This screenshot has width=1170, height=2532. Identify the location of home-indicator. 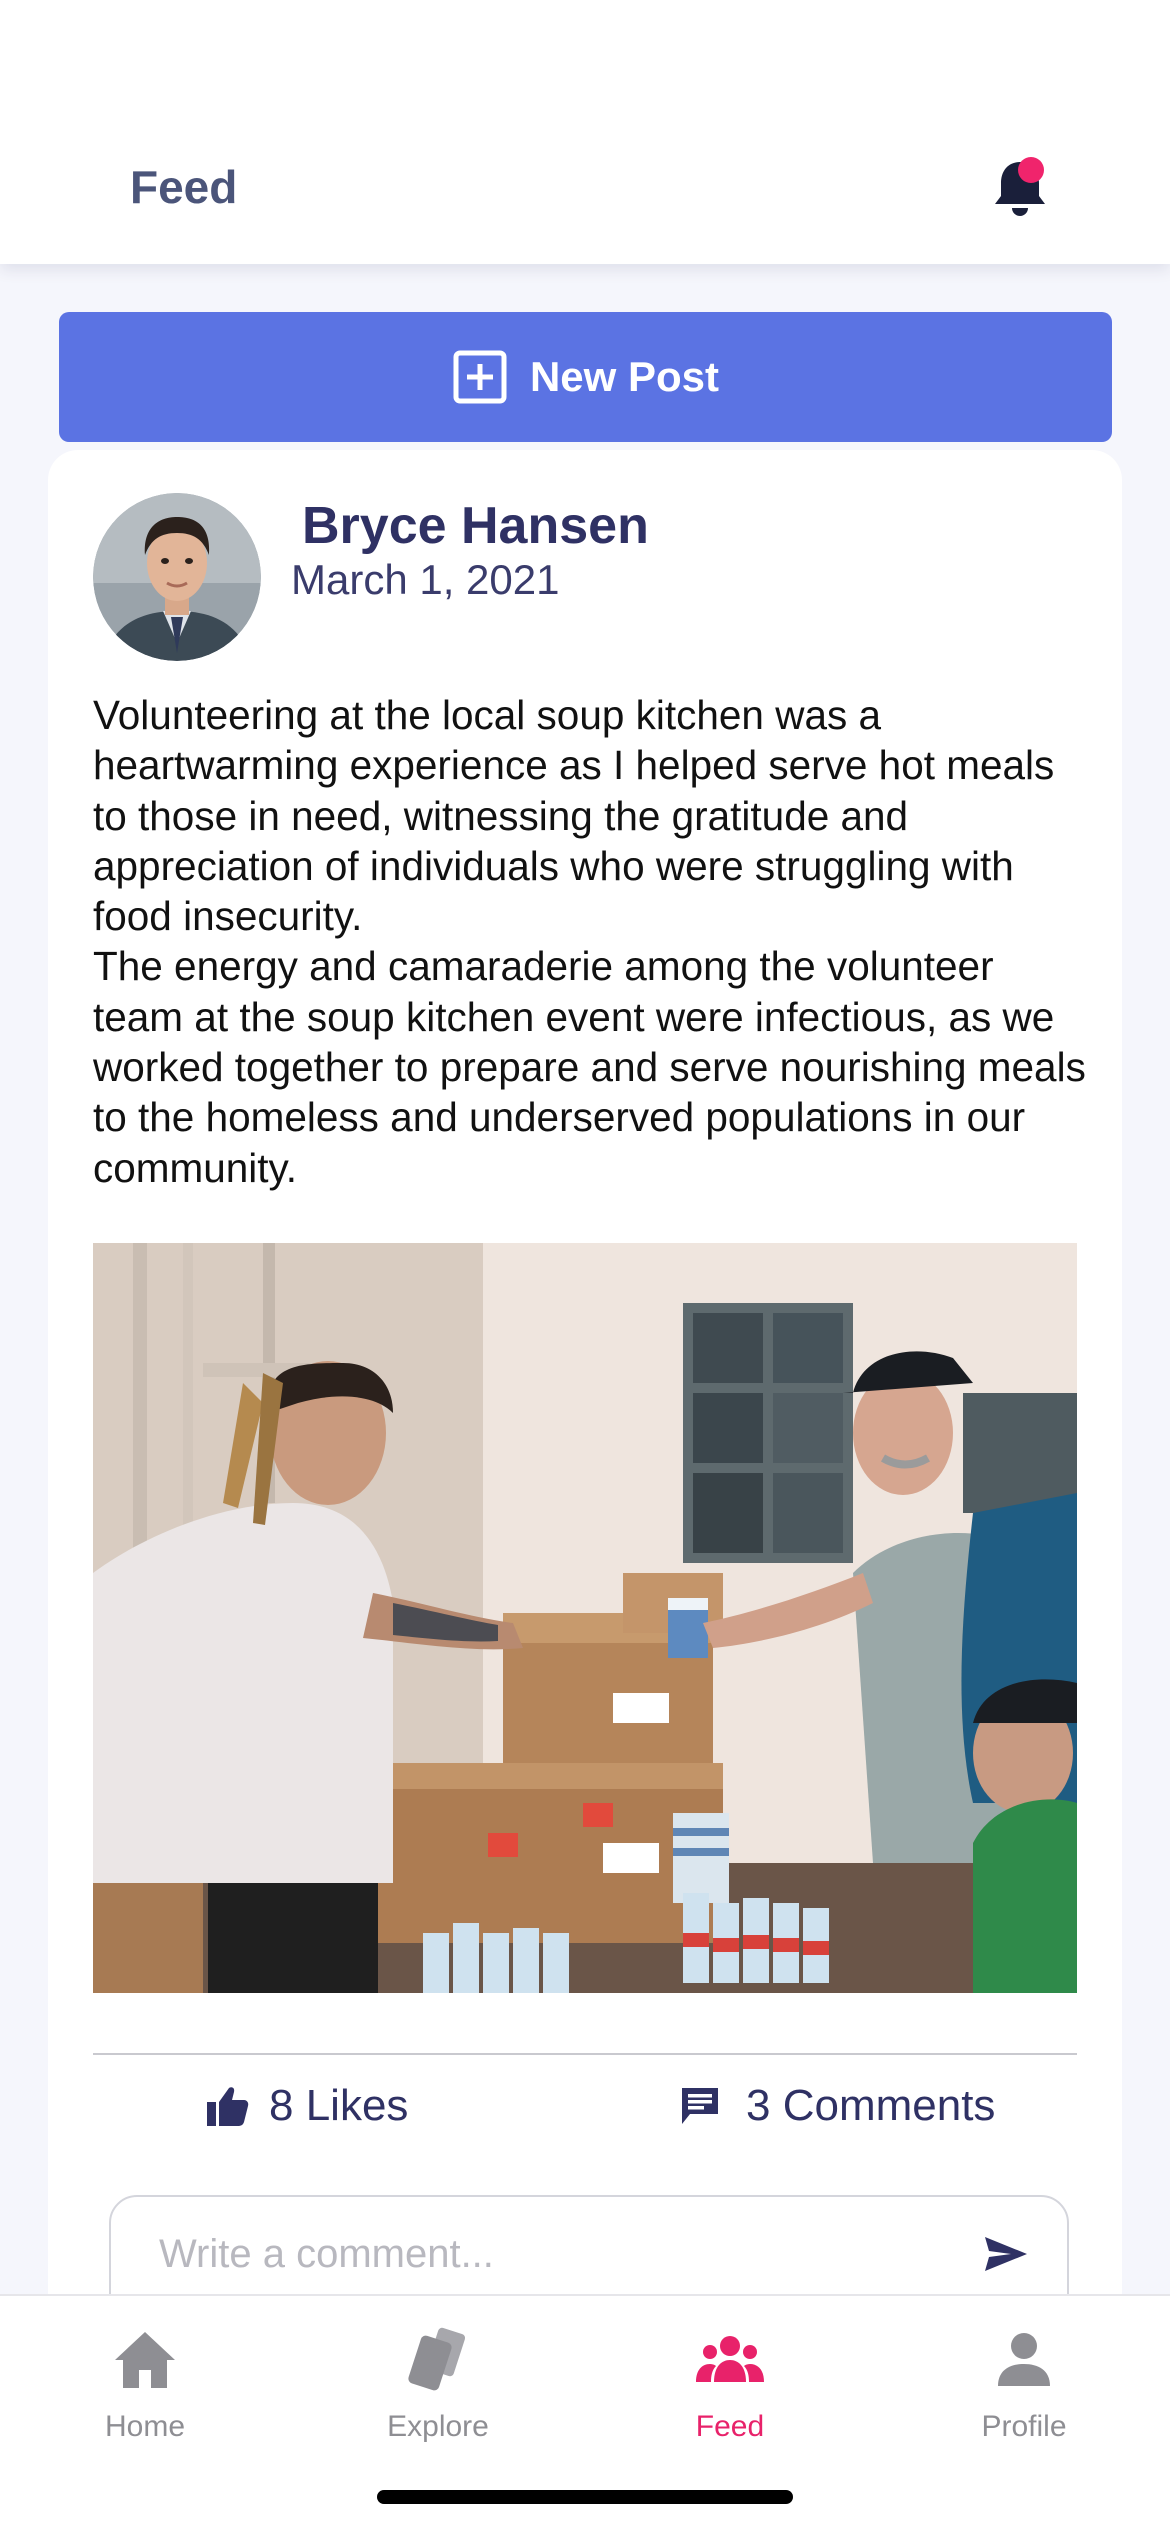
(585, 2497).